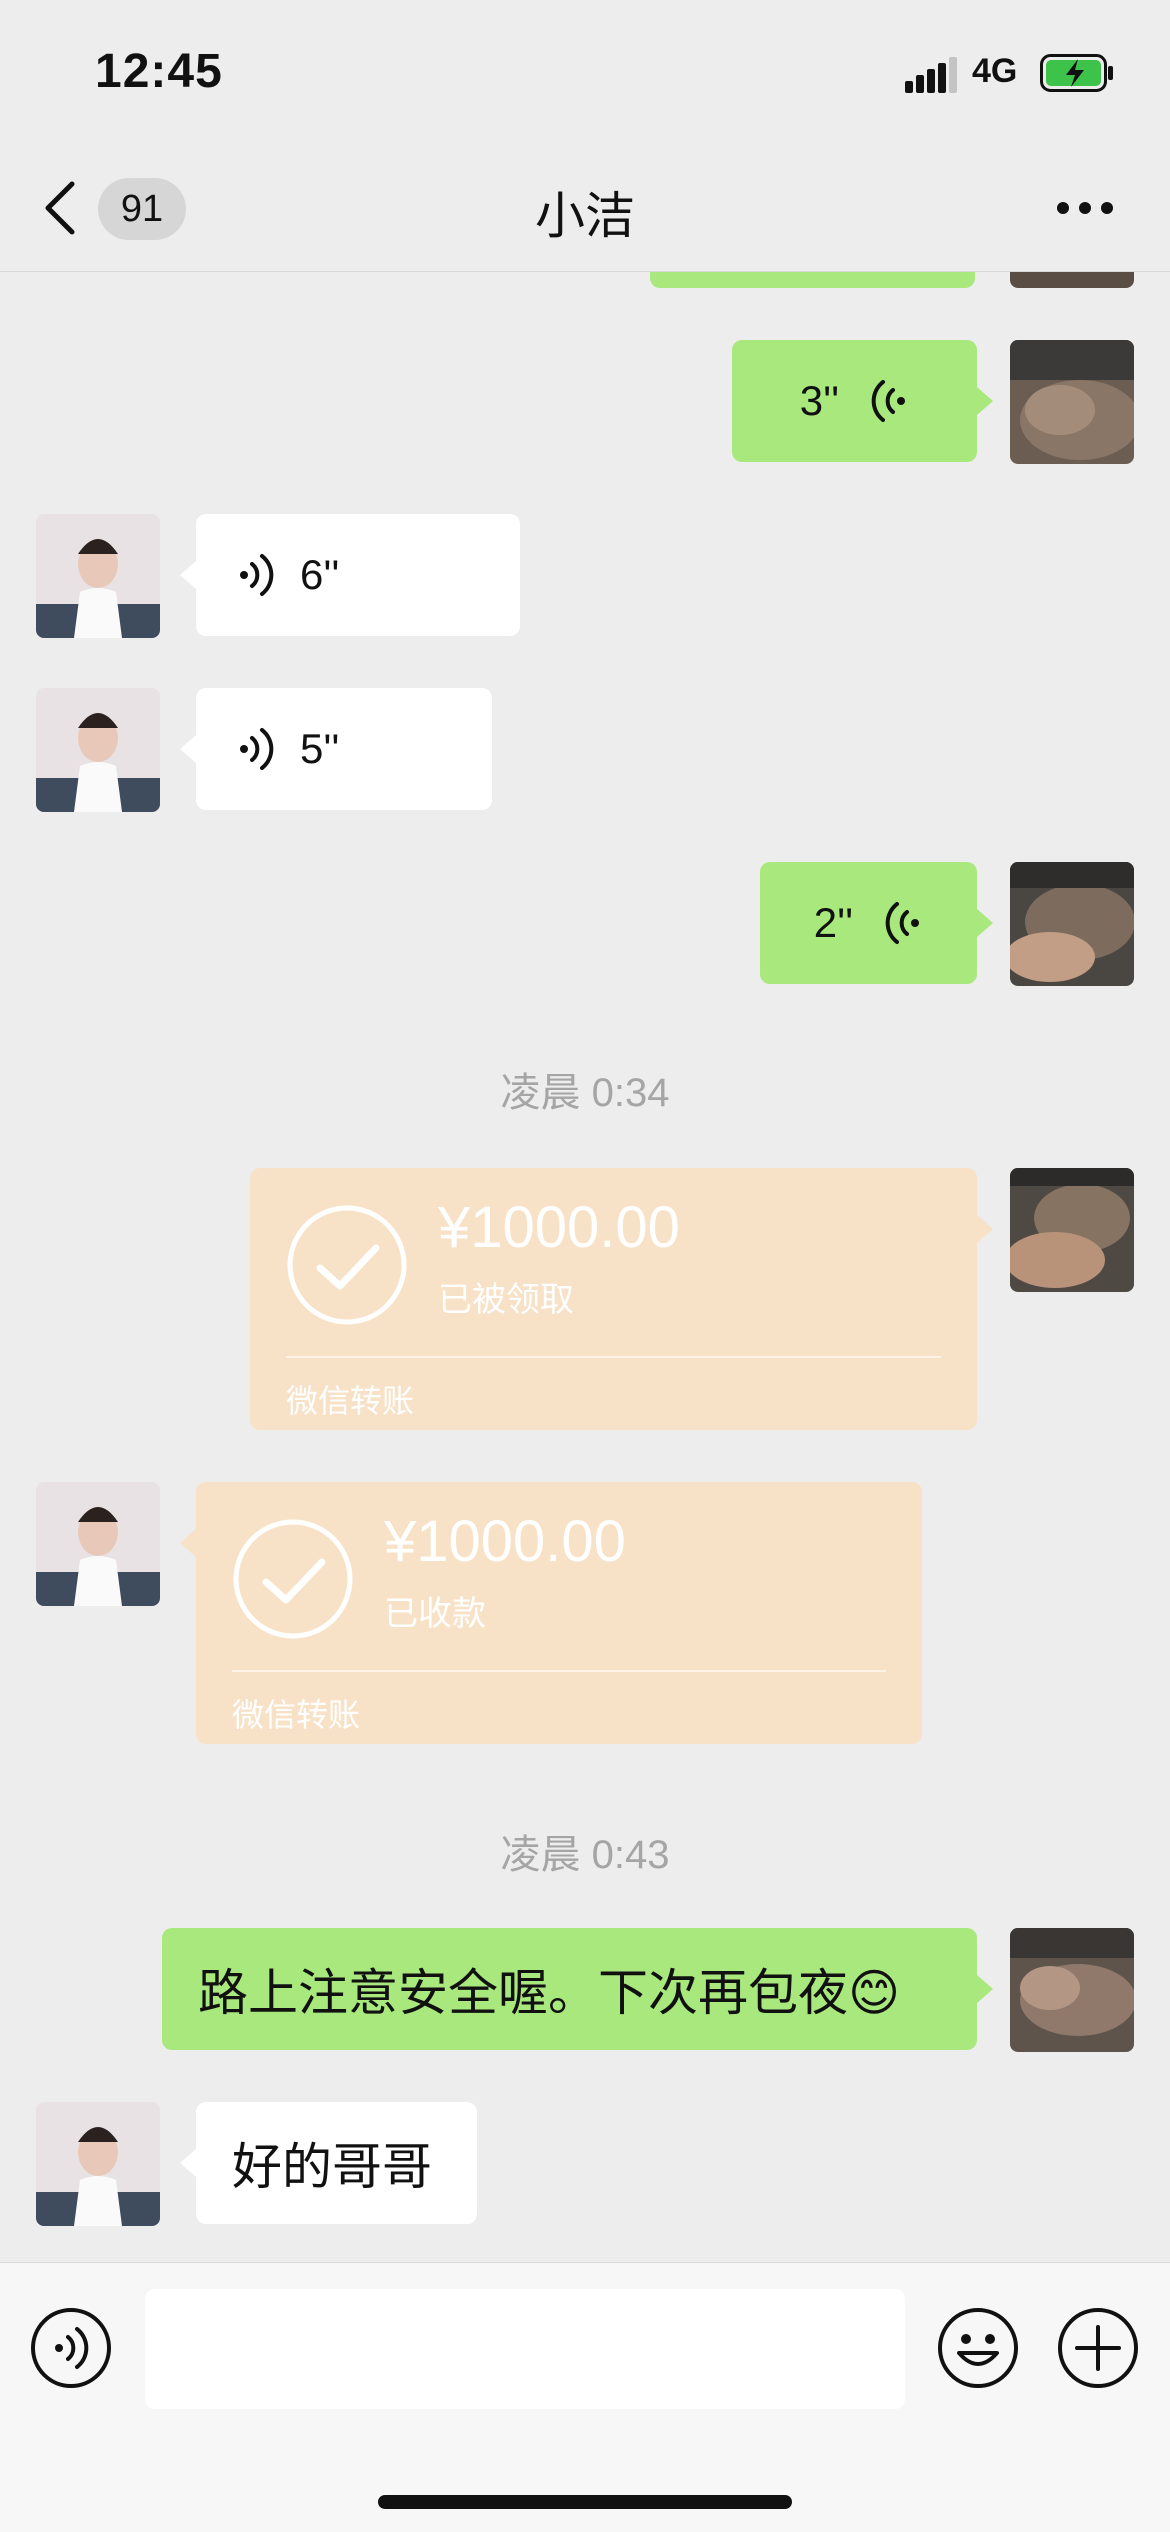 Image resolution: width=1170 pixels, height=2532 pixels. What do you see at coordinates (1098, 2348) in the screenshot?
I see `plus-icon` at bounding box center [1098, 2348].